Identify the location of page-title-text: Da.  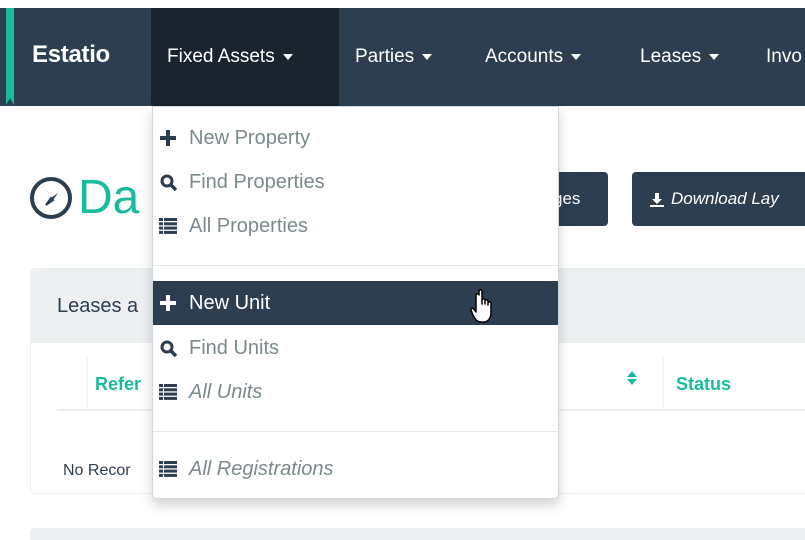
(109, 197).